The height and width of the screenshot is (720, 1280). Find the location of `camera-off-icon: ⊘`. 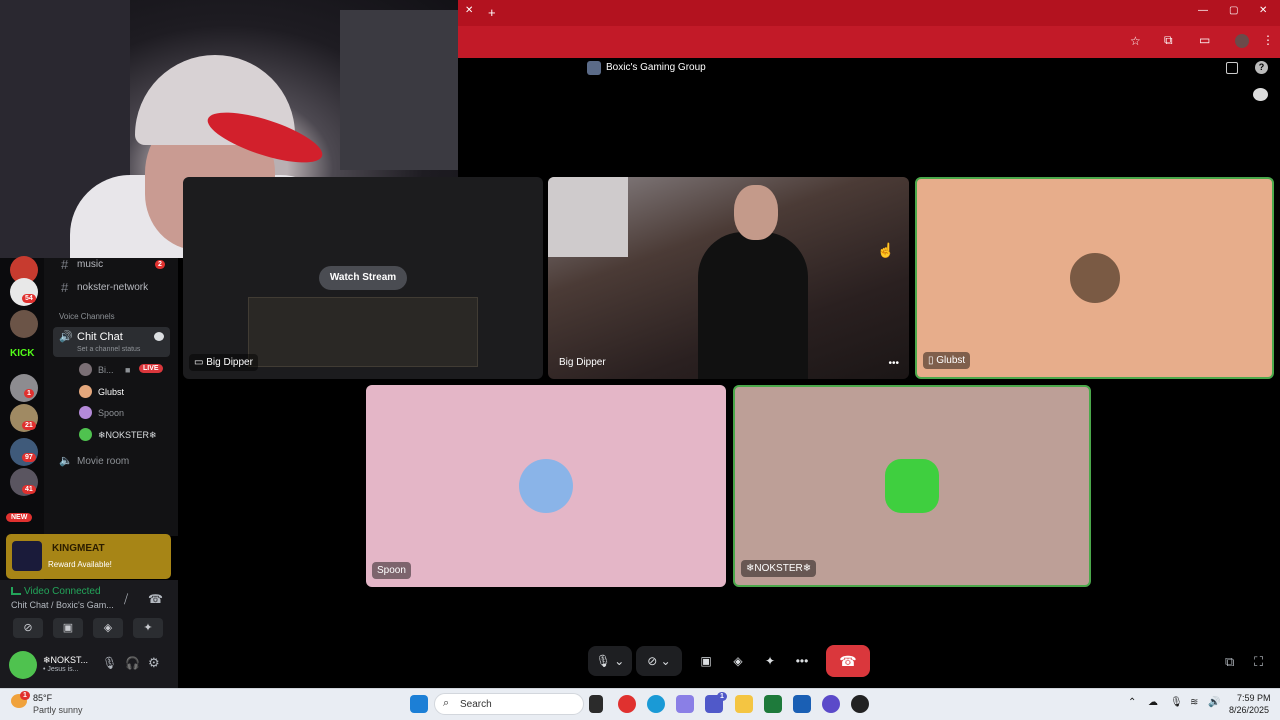

camera-off-icon: ⊘ is located at coordinates (652, 661).